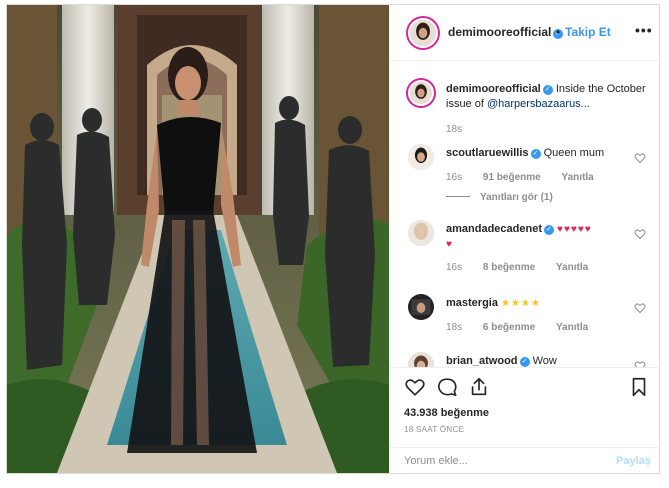 This screenshot has height=488, width=669. Describe the element at coordinates (447, 387) in the screenshot. I see `comment-icon` at that location.